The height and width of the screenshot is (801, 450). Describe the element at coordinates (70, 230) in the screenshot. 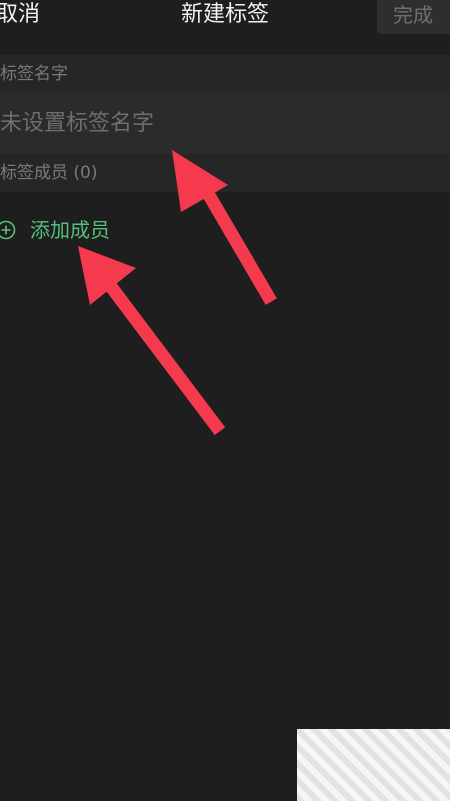

I see `add-member-label: 添加成员` at that location.